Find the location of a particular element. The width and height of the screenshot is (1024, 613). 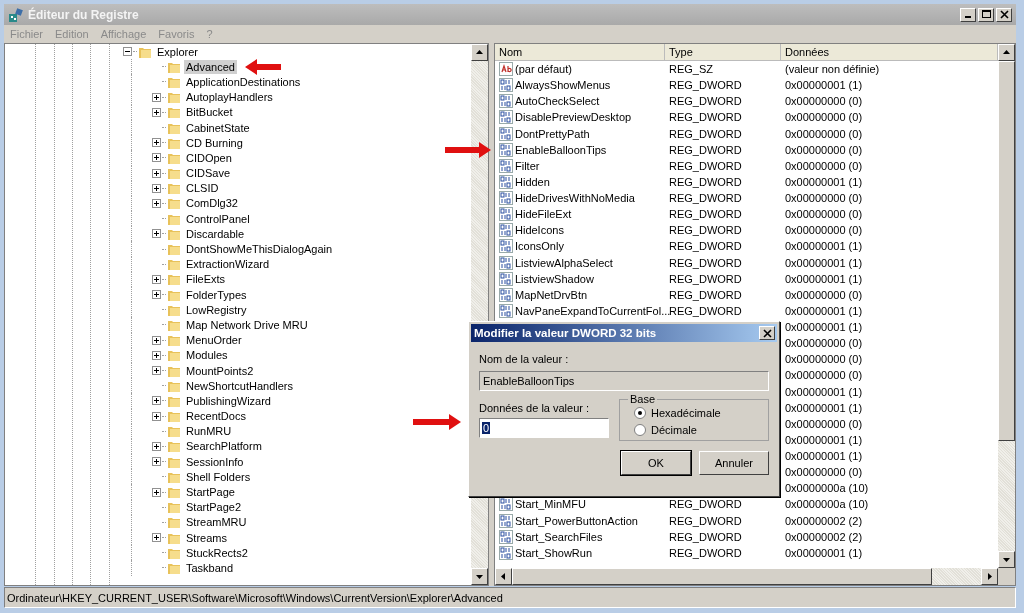

value-name: Hidden is located at coordinates (532, 181).